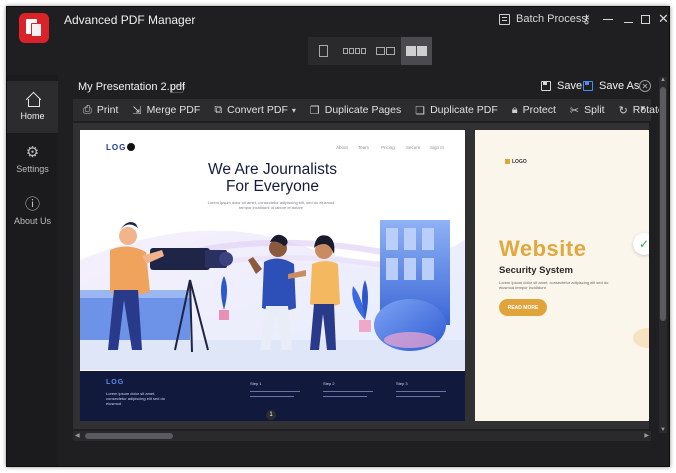 The height and width of the screenshot is (473, 676). What do you see at coordinates (663, 80) in the screenshot?
I see `scroll-up-icon: ▲` at bounding box center [663, 80].